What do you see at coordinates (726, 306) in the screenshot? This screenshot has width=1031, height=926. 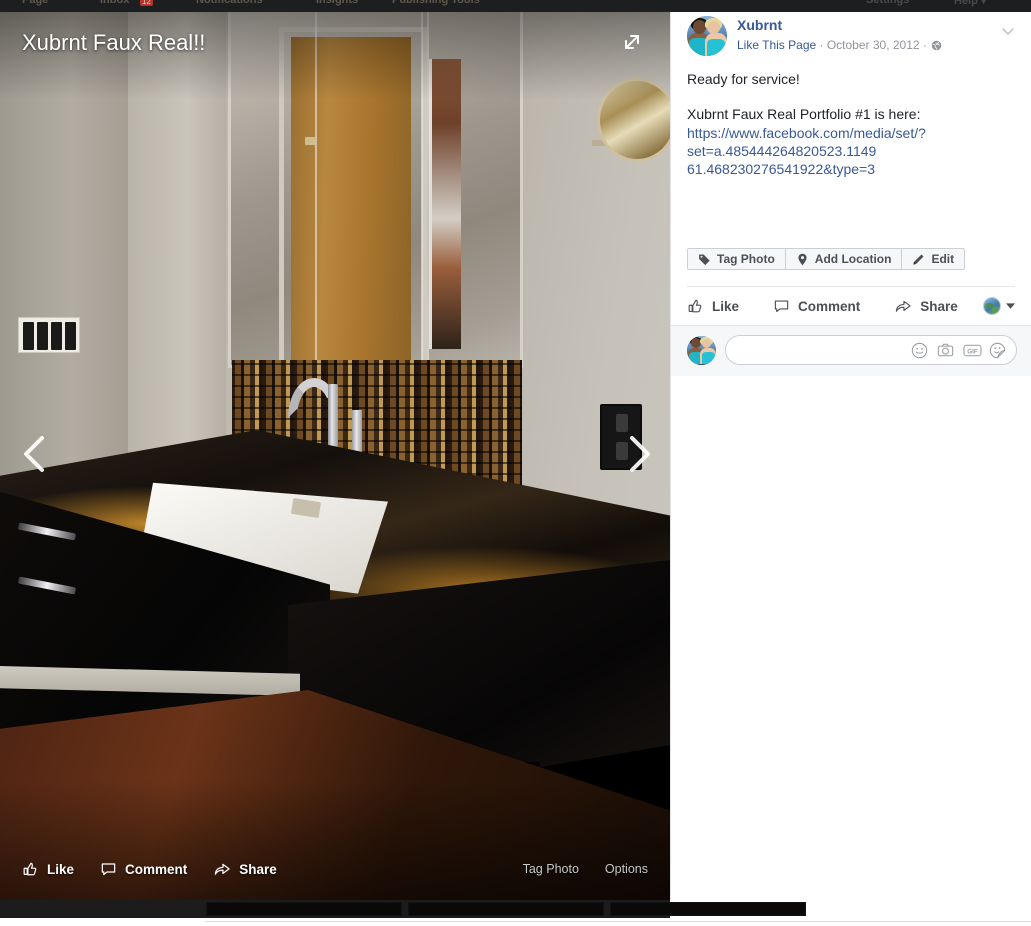 I see `post-like-label: Like` at bounding box center [726, 306].